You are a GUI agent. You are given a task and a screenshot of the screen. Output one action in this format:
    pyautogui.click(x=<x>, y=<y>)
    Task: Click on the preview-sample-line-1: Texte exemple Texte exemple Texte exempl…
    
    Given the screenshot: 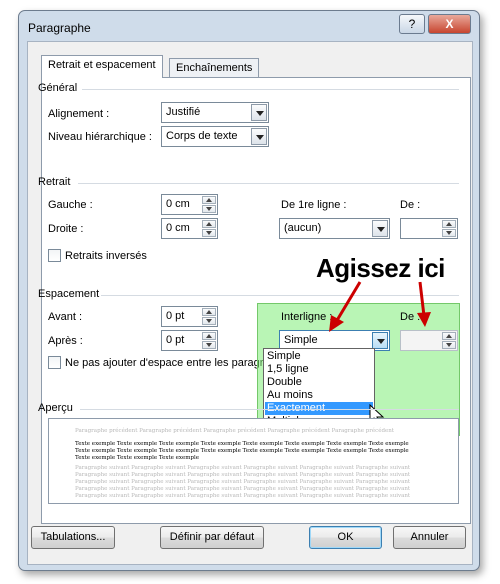 What is the action you would take?
    pyautogui.click(x=242, y=444)
    